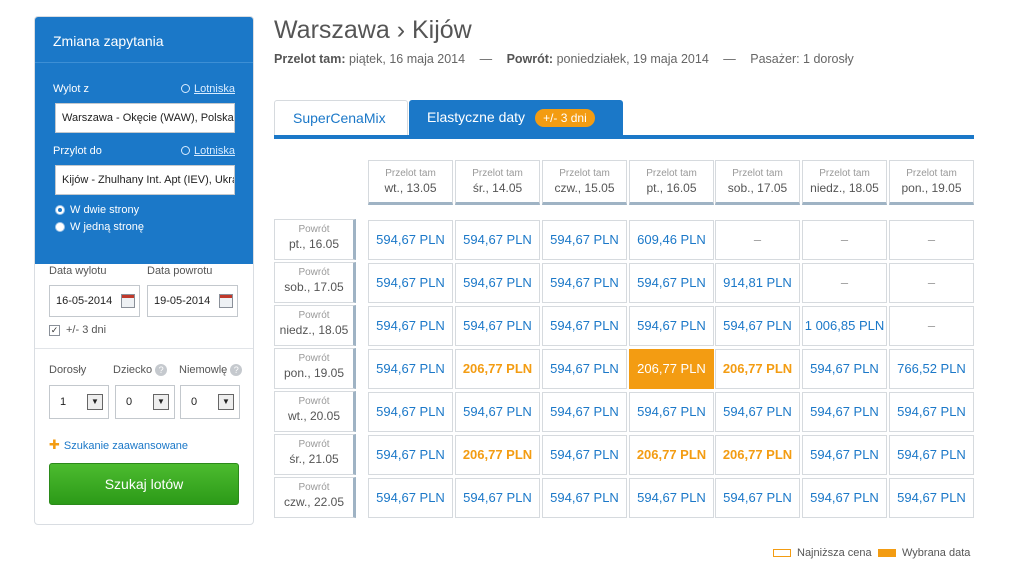  What do you see at coordinates (315, 239) in the screenshot?
I see `row-header: Powrót pt., 16.05` at bounding box center [315, 239].